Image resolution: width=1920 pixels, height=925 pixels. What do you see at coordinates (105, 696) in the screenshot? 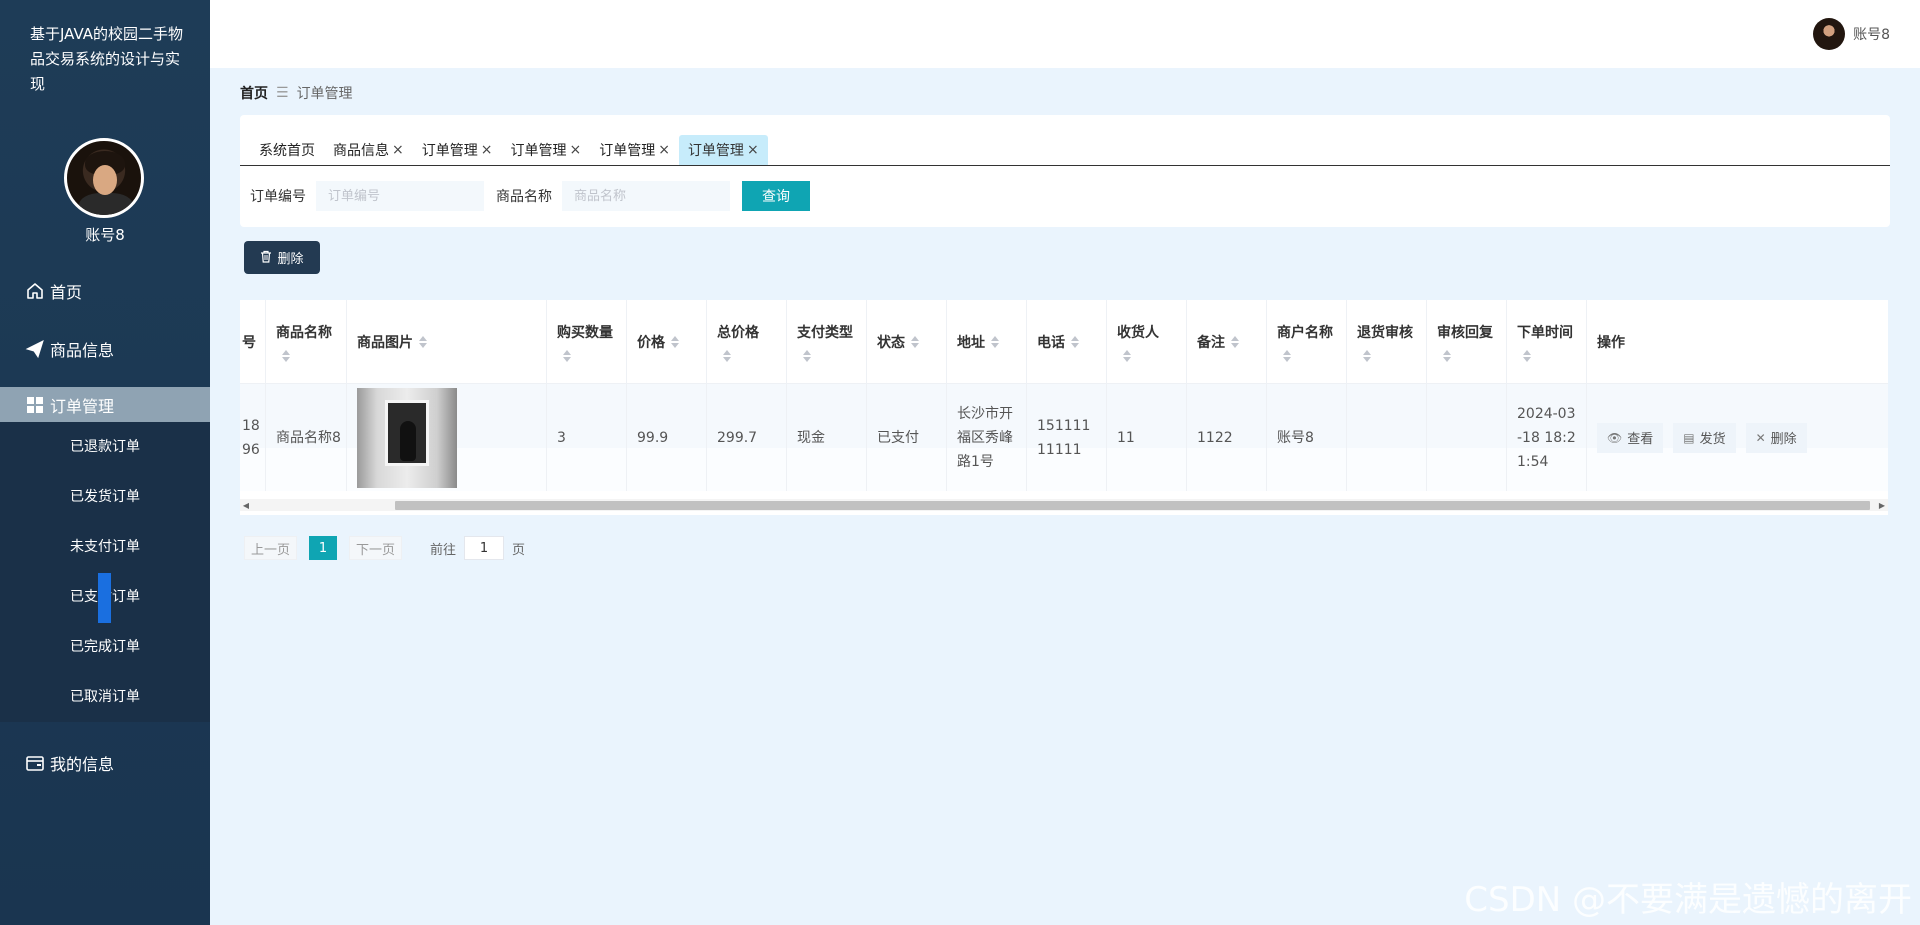
I see `submenu-cancelled-orders: 已取消订单` at bounding box center [105, 696].